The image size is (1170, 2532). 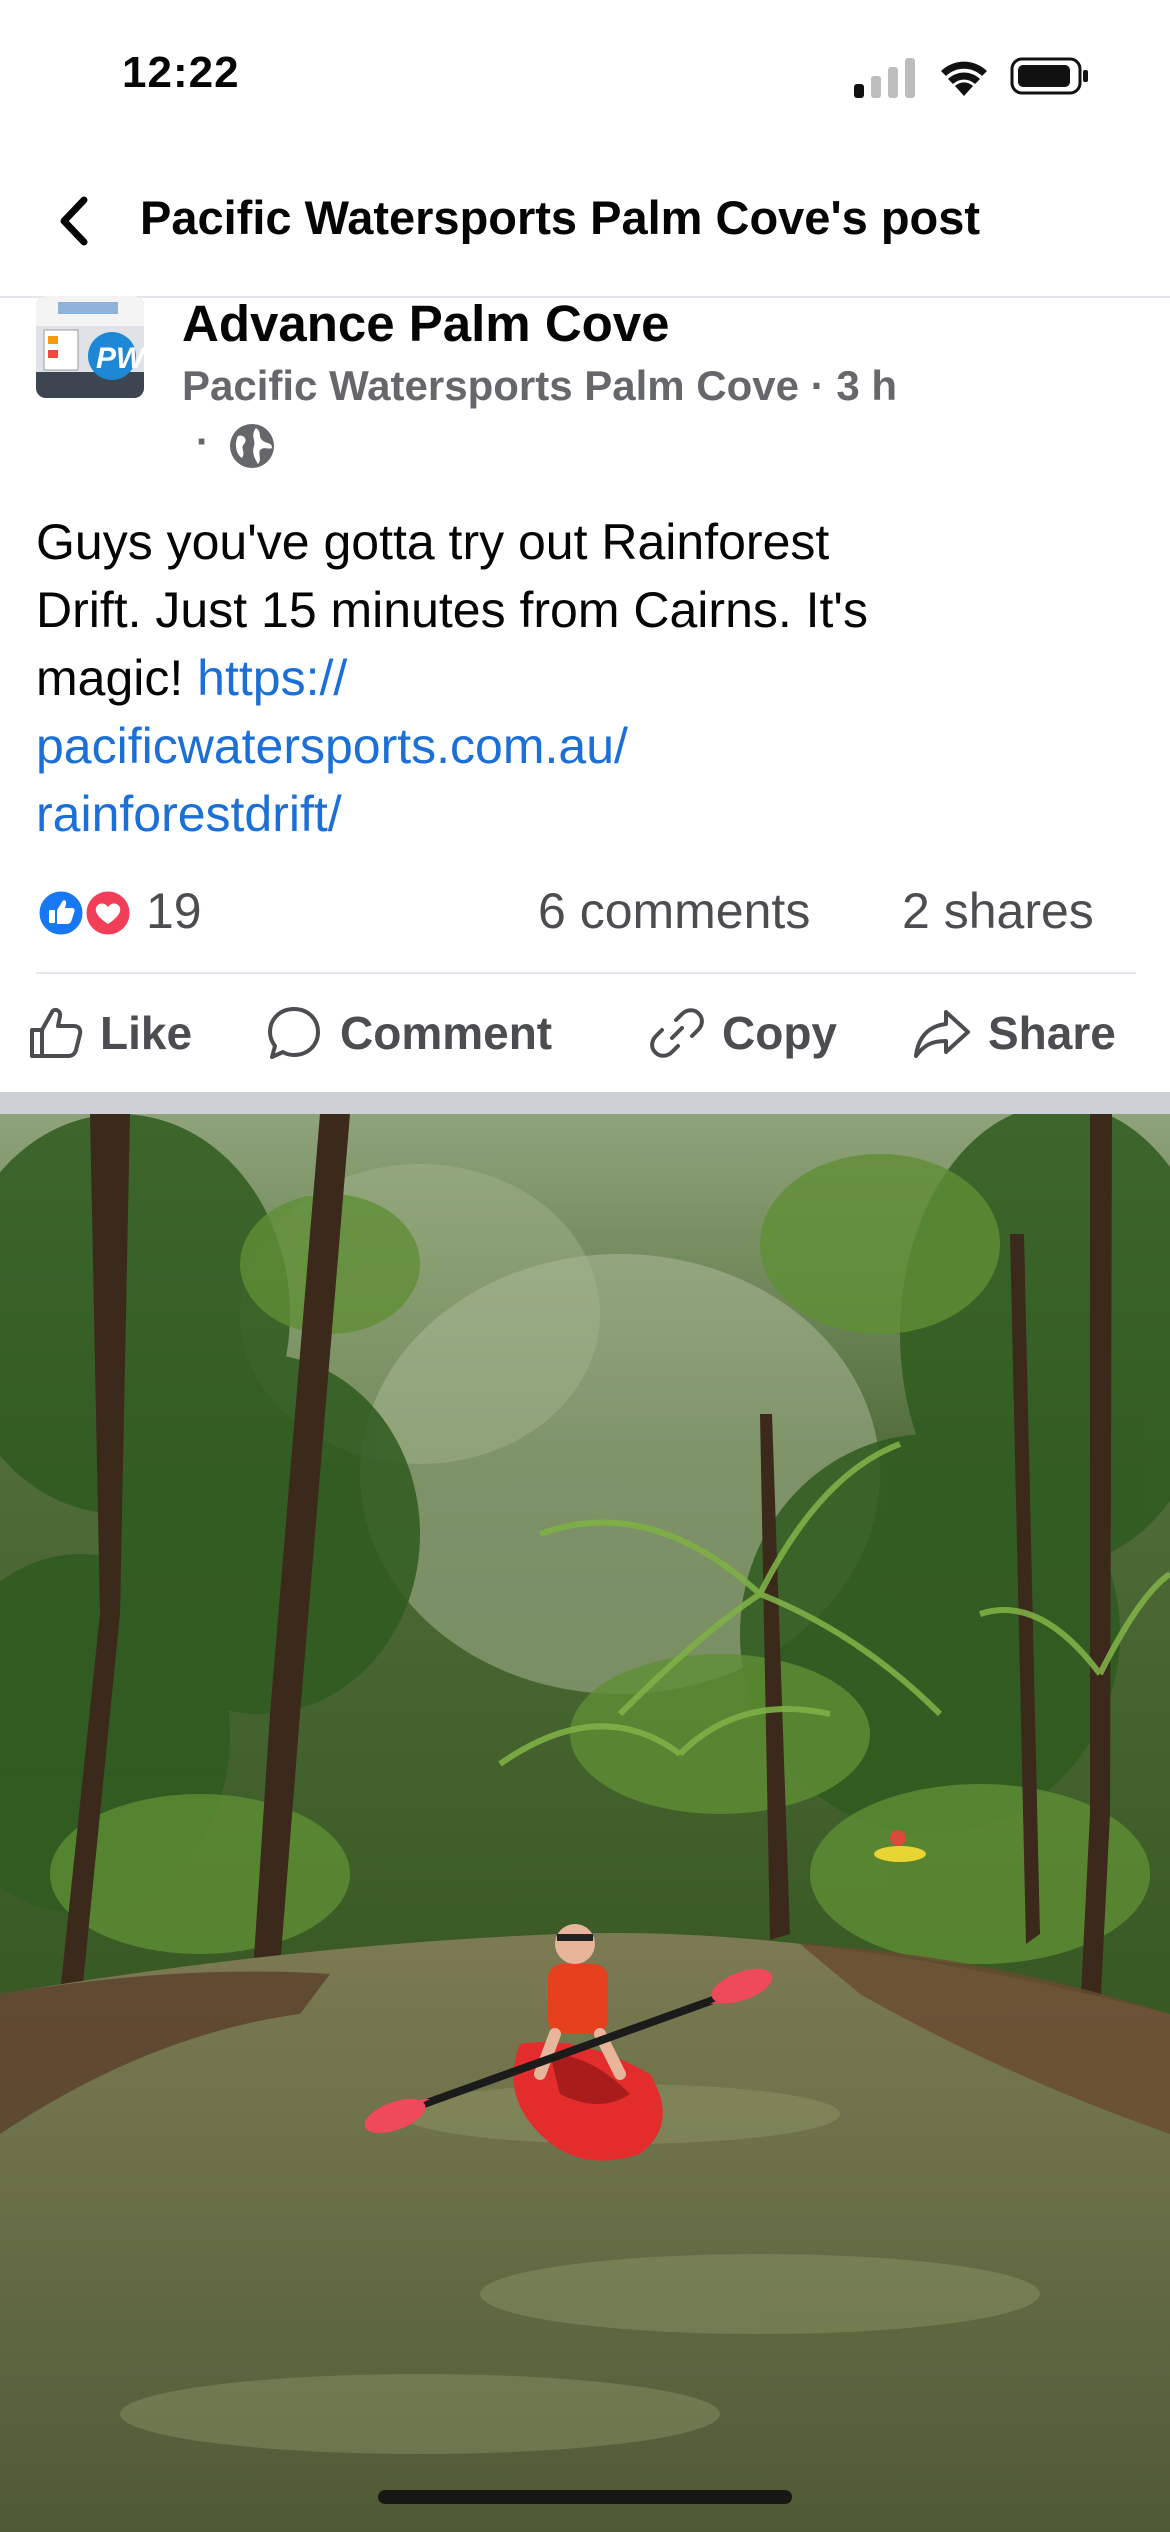 What do you see at coordinates (942, 1034) in the screenshot?
I see `share-arrow-icon` at bounding box center [942, 1034].